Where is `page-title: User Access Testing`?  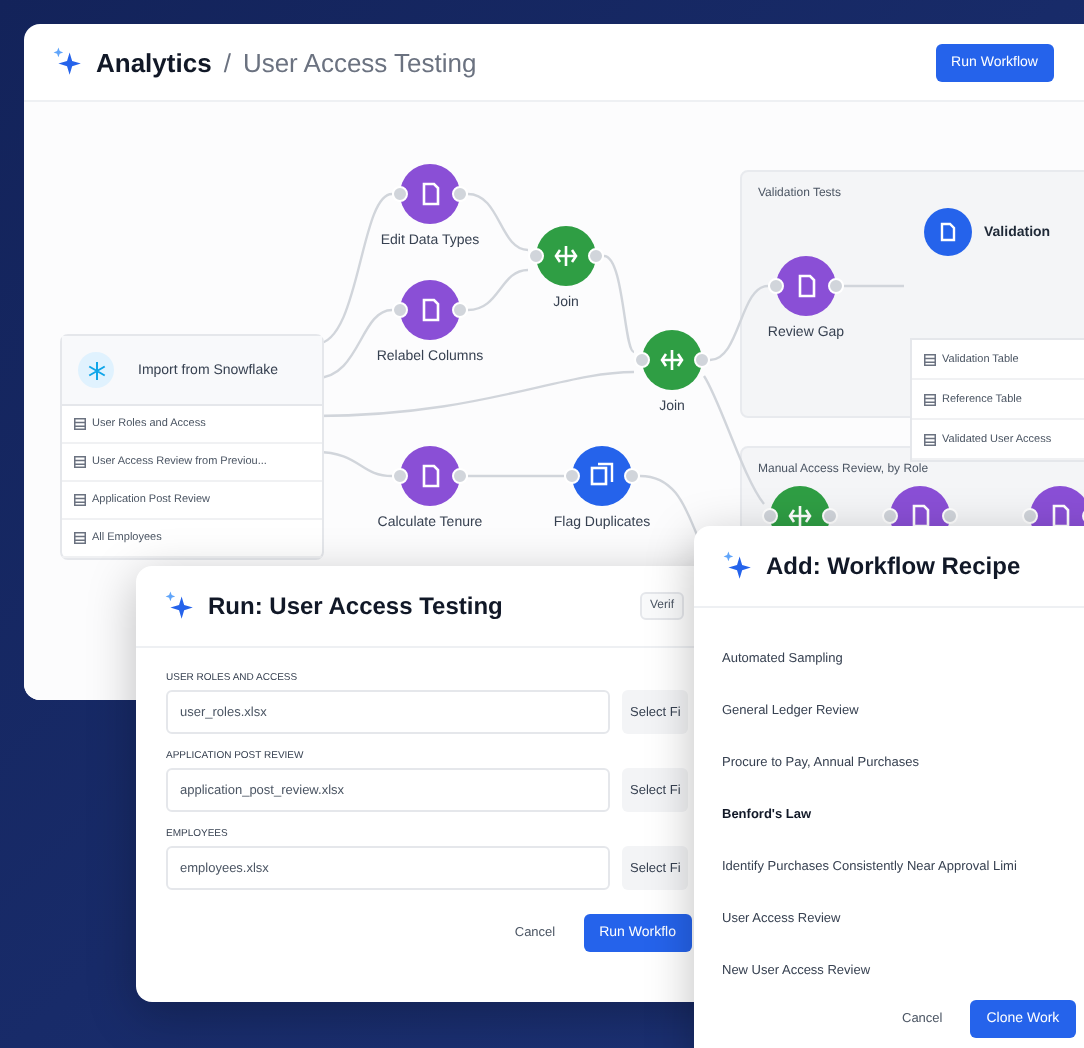 page-title: User Access Testing is located at coordinates (359, 62).